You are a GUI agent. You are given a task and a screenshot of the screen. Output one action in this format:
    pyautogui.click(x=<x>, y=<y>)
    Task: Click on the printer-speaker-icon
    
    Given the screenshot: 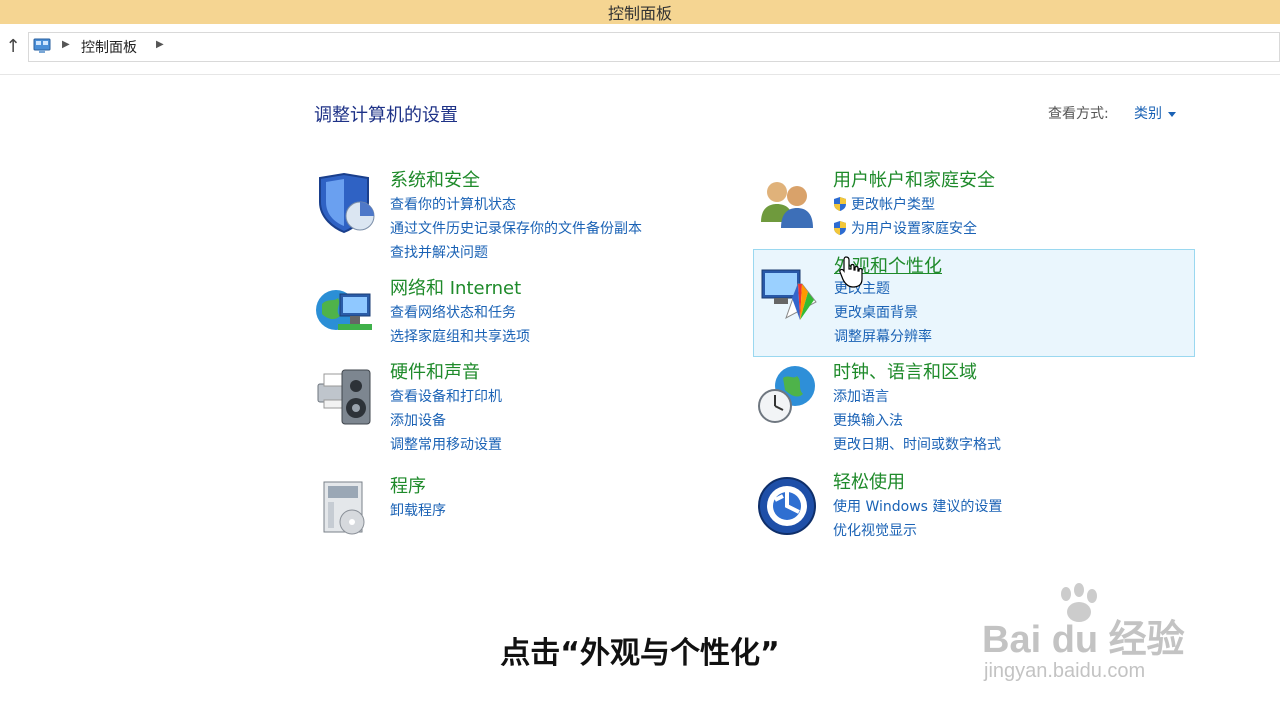 What is the action you would take?
    pyautogui.click(x=345, y=395)
    